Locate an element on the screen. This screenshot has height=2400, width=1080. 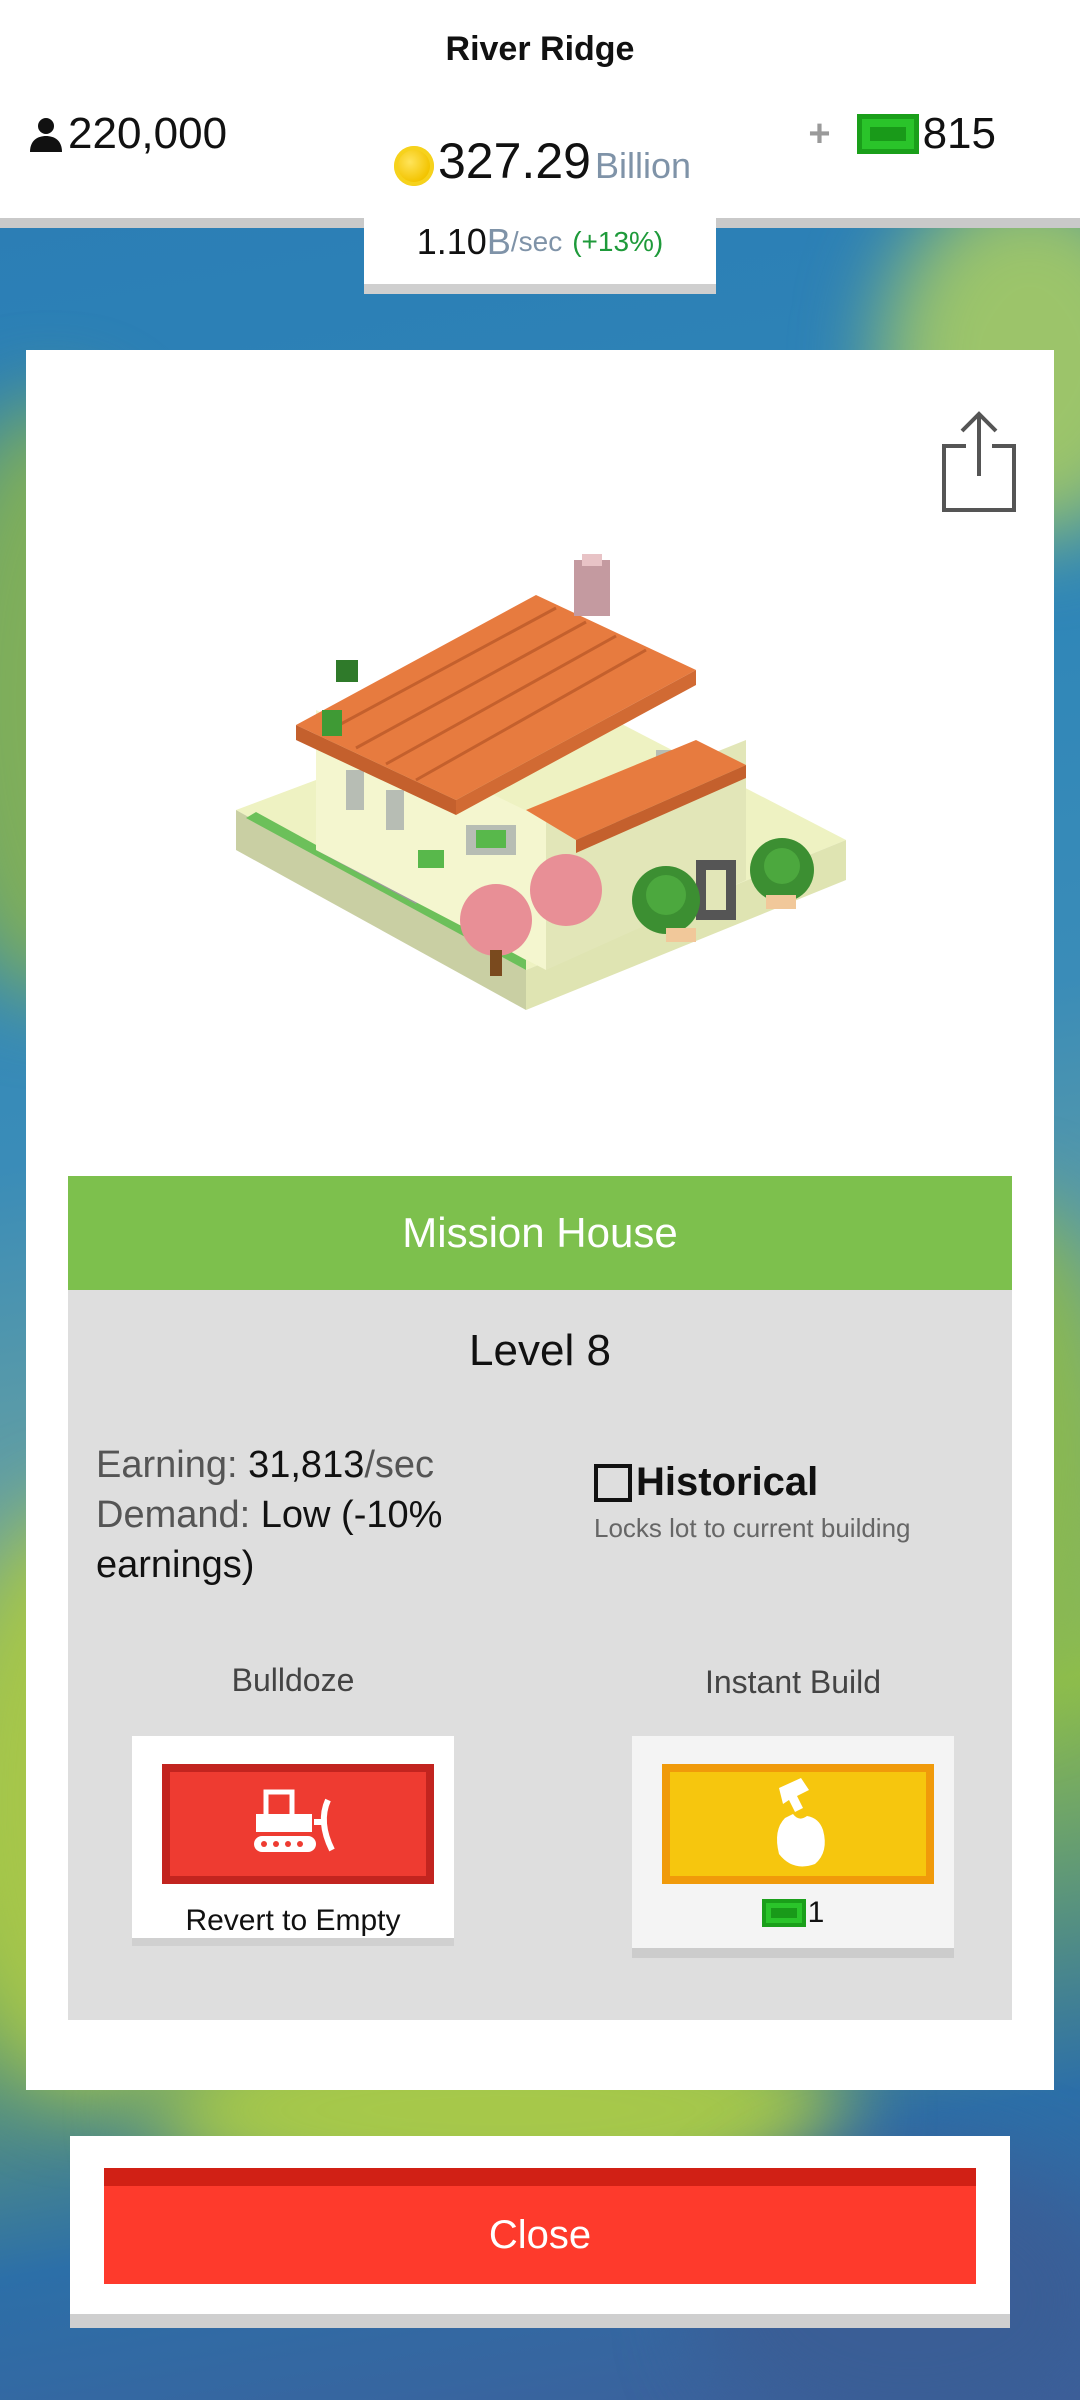
money-counter: 327.29 Billion is located at coordinates (542, 161).